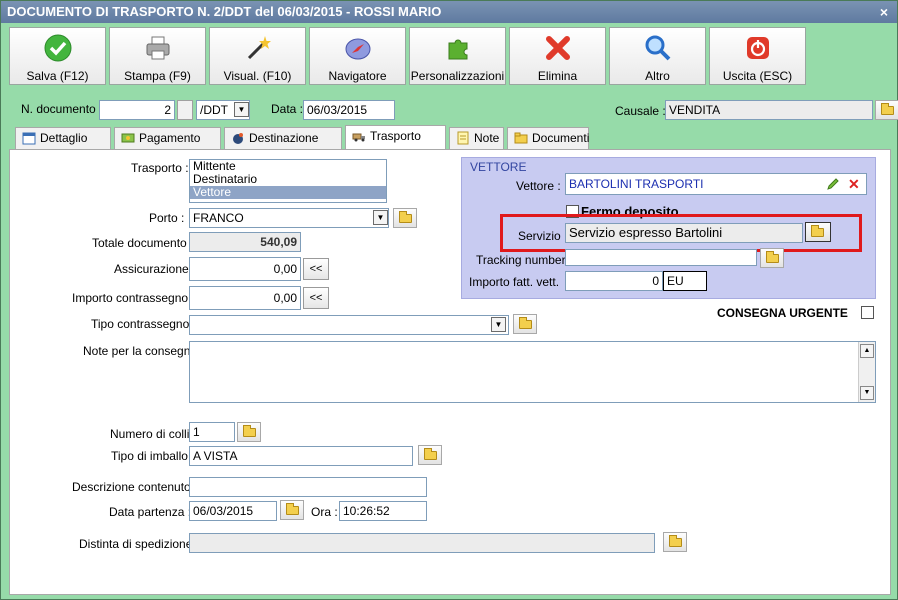 The width and height of the screenshot is (898, 600). Describe the element at coordinates (167, 146) in the screenshot. I see `tab-pagamento: Pagamento (F6)` at that location.